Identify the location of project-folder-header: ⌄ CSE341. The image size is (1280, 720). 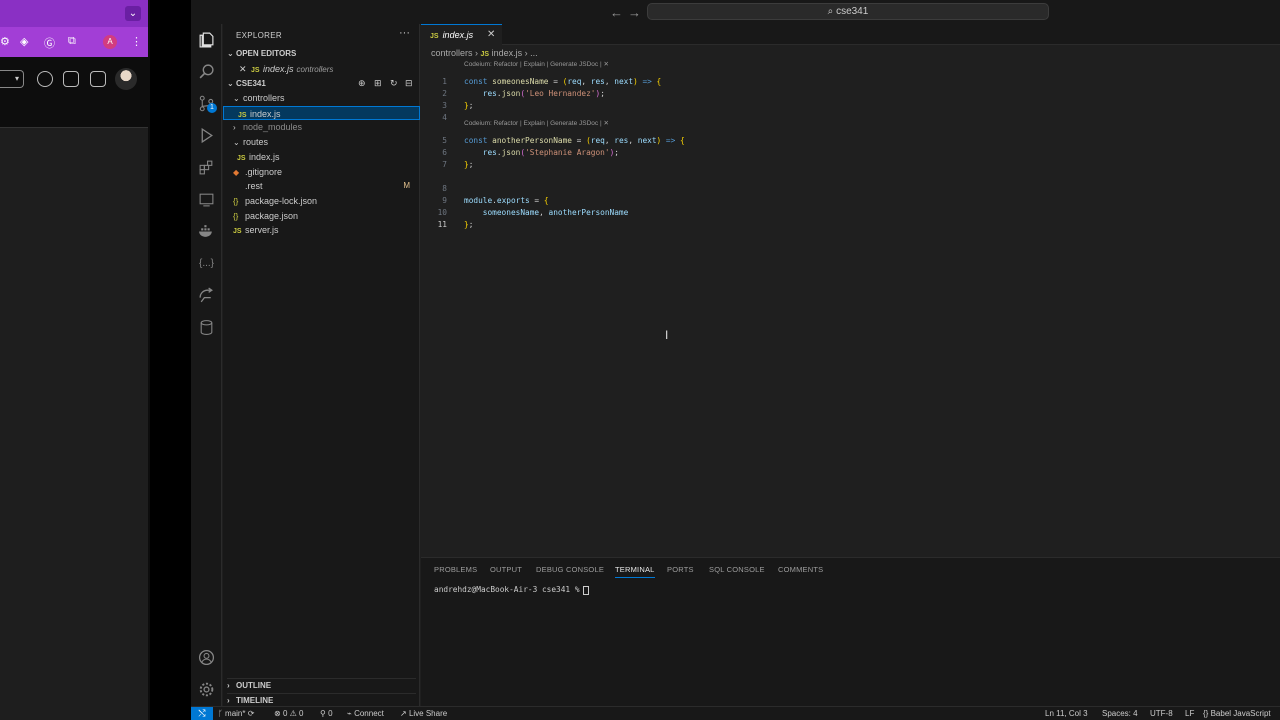
(246, 83).